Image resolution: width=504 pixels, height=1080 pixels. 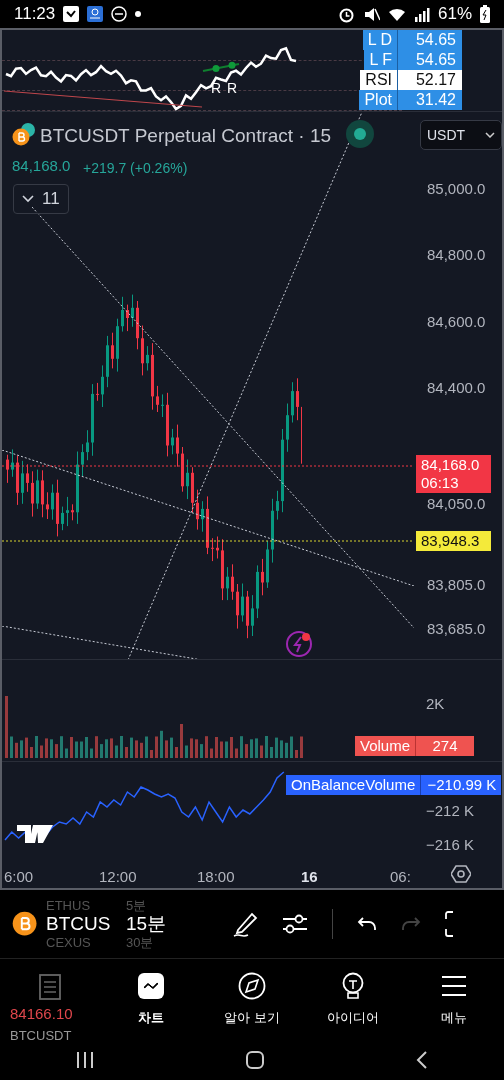 What do you see at coordinates (454, 14) in the screenshot?
I see `battery-percent: 61%` at bounding box center [454, 14].